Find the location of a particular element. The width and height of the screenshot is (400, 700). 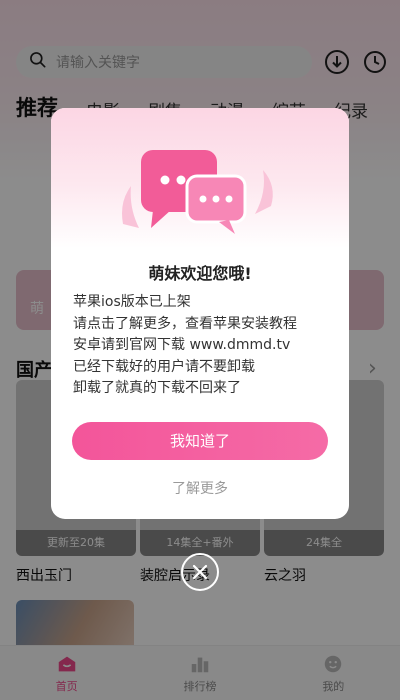

chat-bubbles-icon is located at coordinates (197, 192).